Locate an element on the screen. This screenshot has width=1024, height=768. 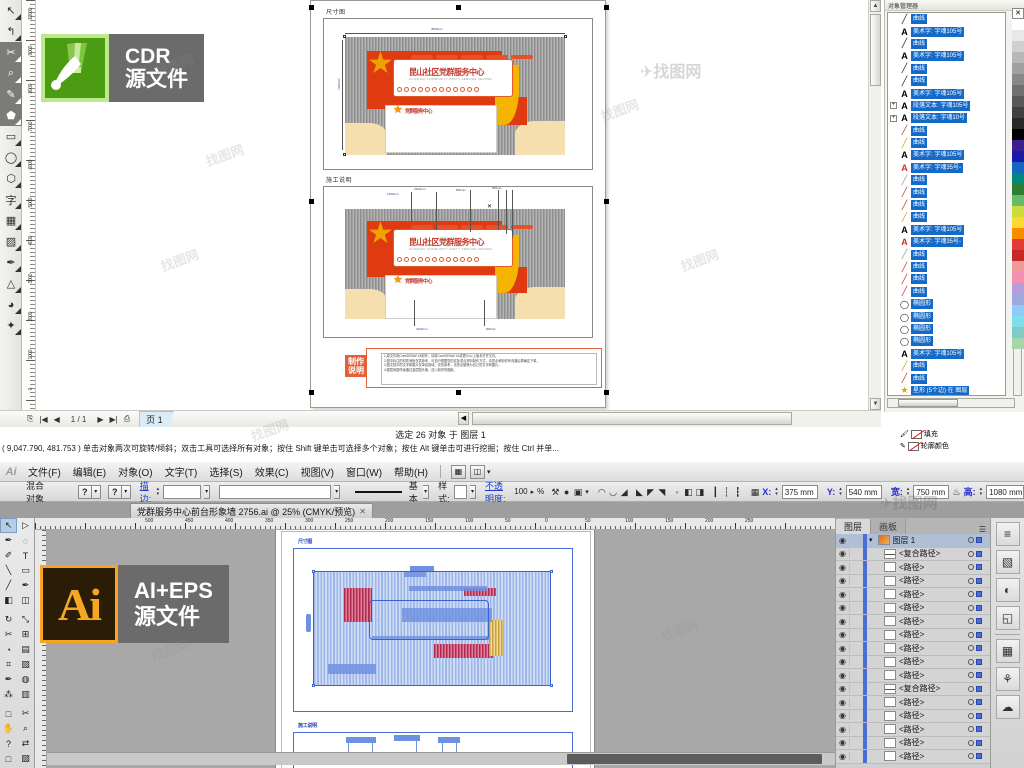
scroll-up-arrow: ▲ is located at coordinates (875, 6).